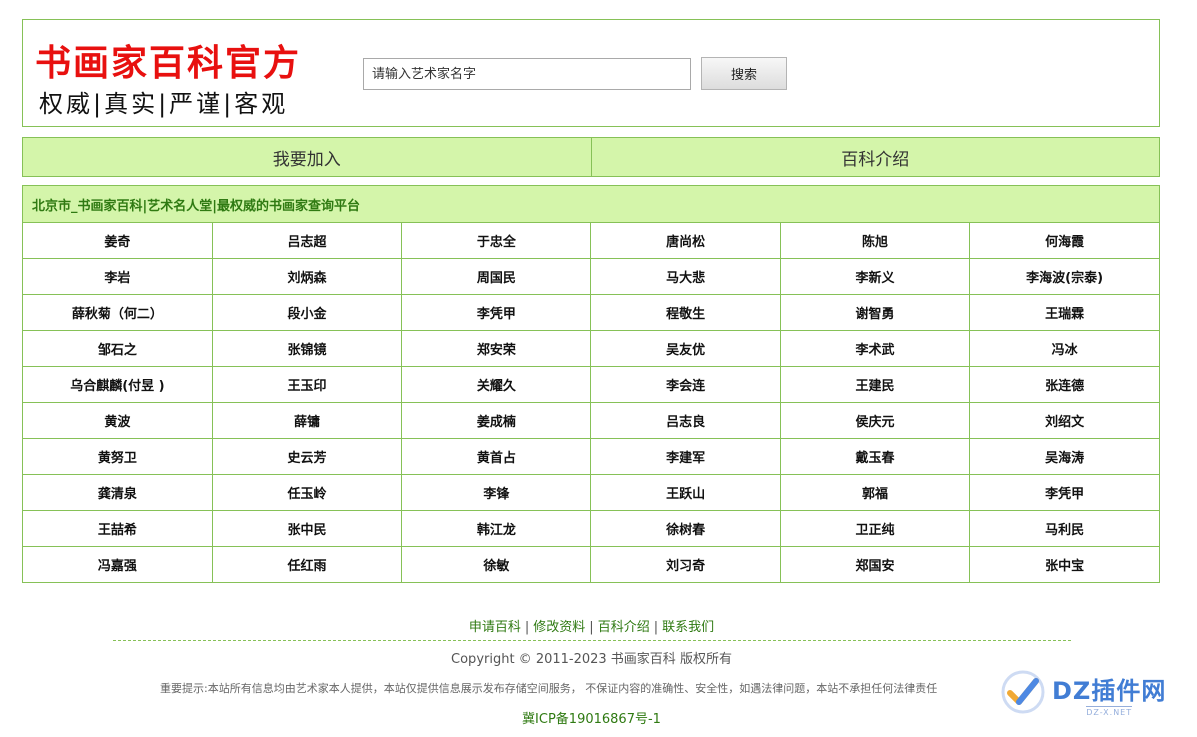 Image resolution: width=1197 pixels, height=737 pixels. Describe the element at coordinates (118, 420) in the screenshot. I see `artist-name-cell: 黄波` at that location.